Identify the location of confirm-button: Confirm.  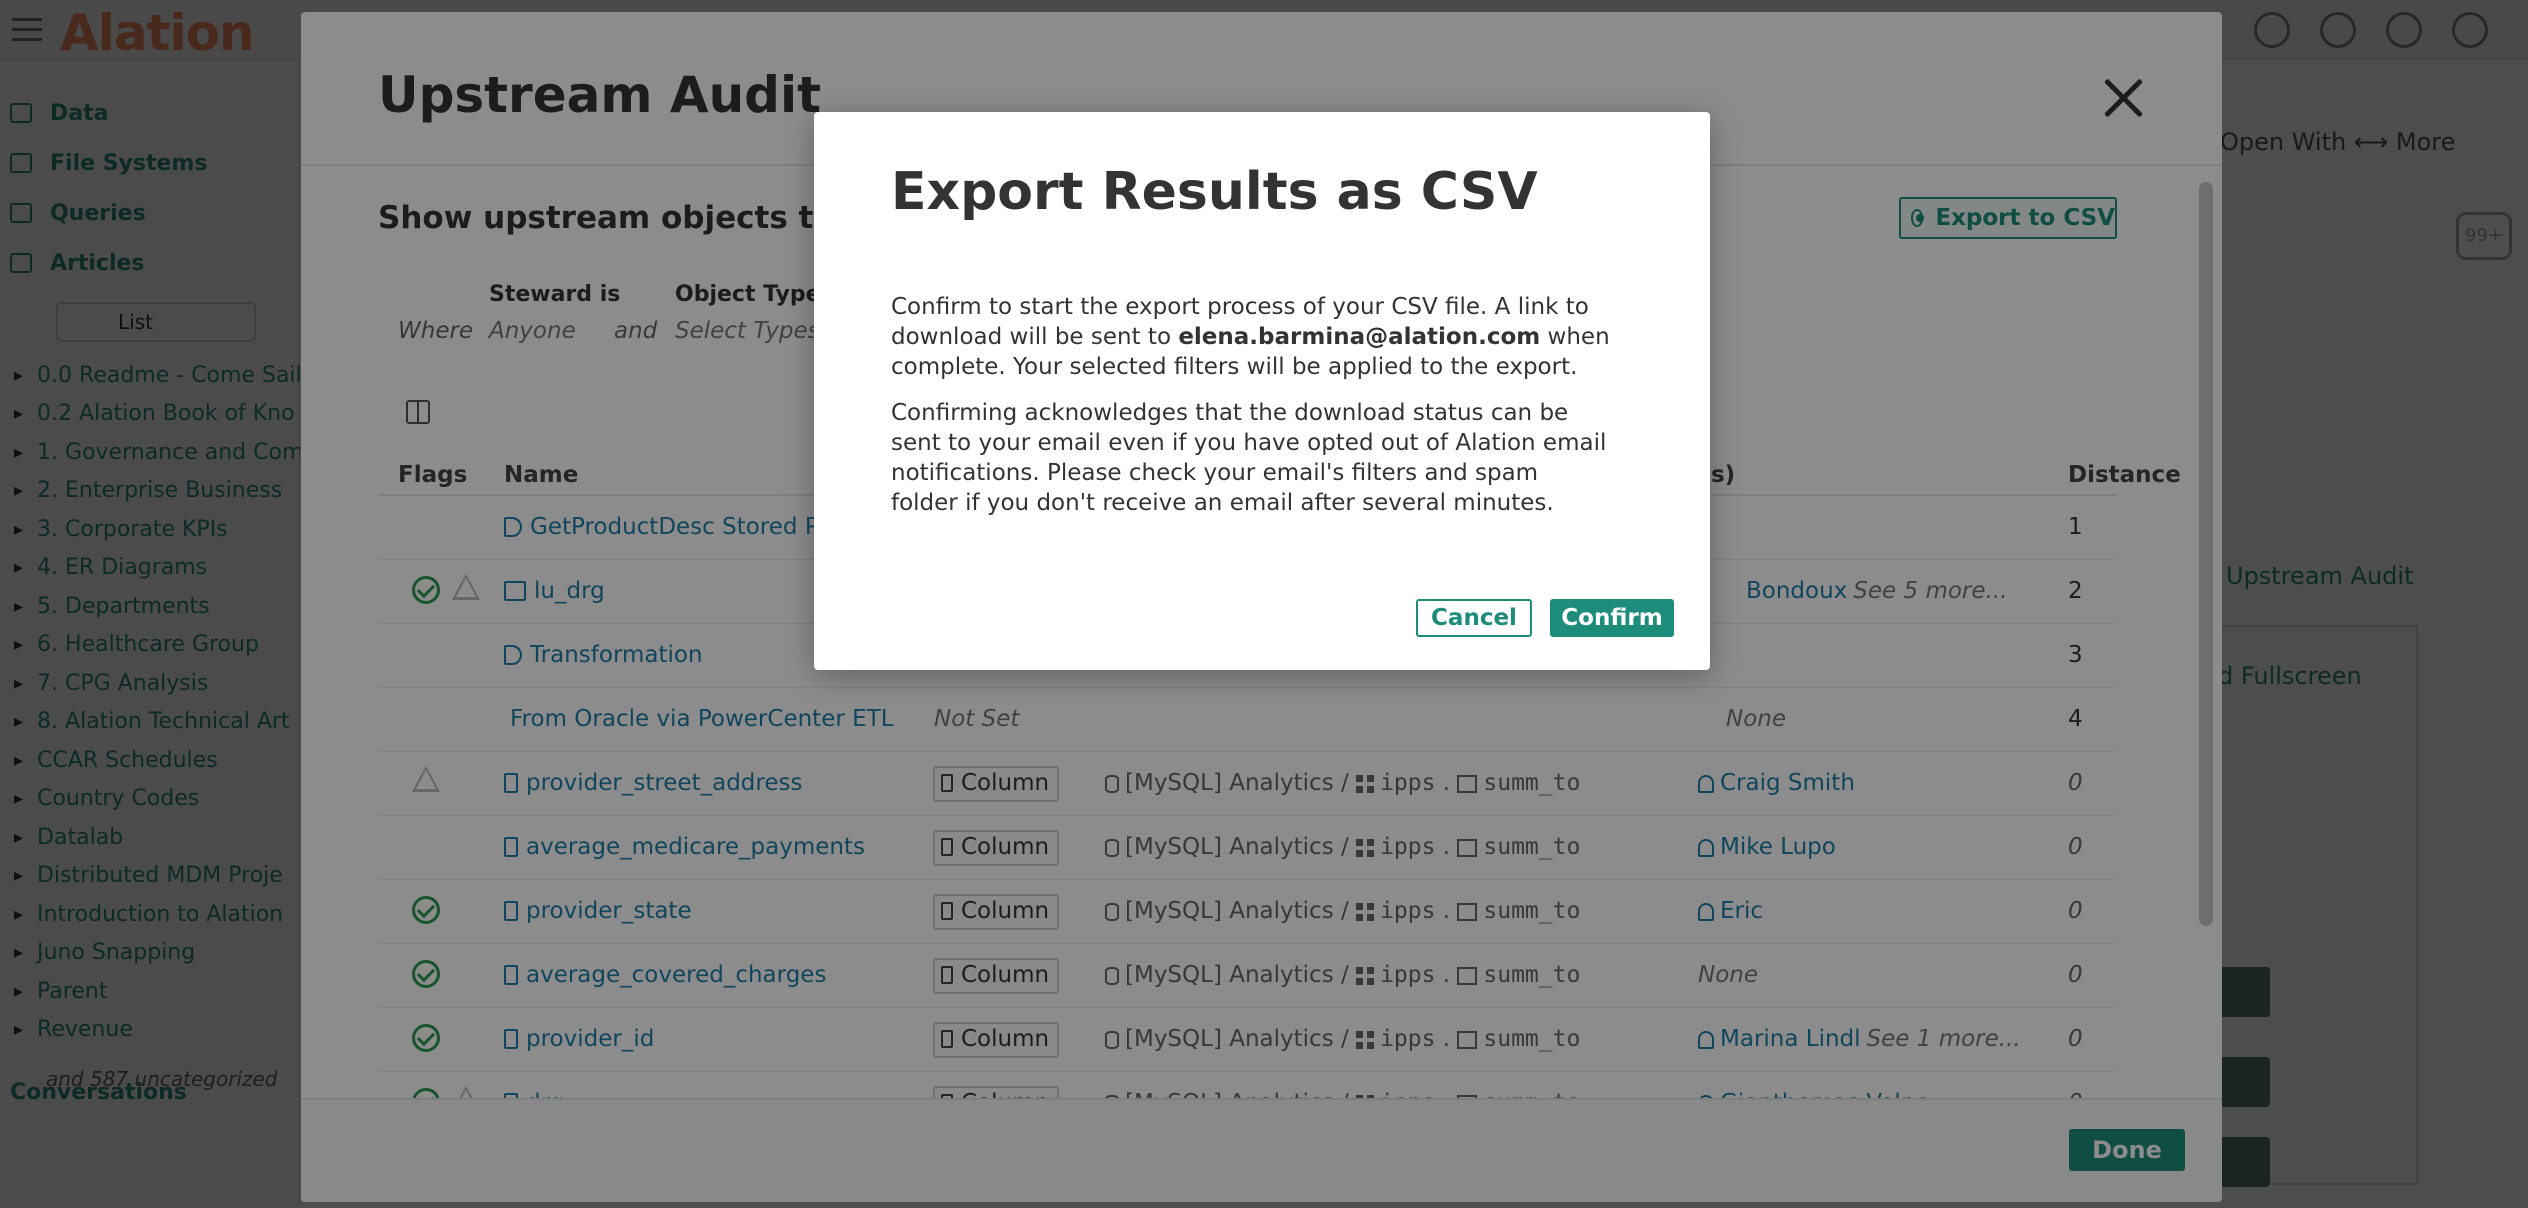
(1612, 618).